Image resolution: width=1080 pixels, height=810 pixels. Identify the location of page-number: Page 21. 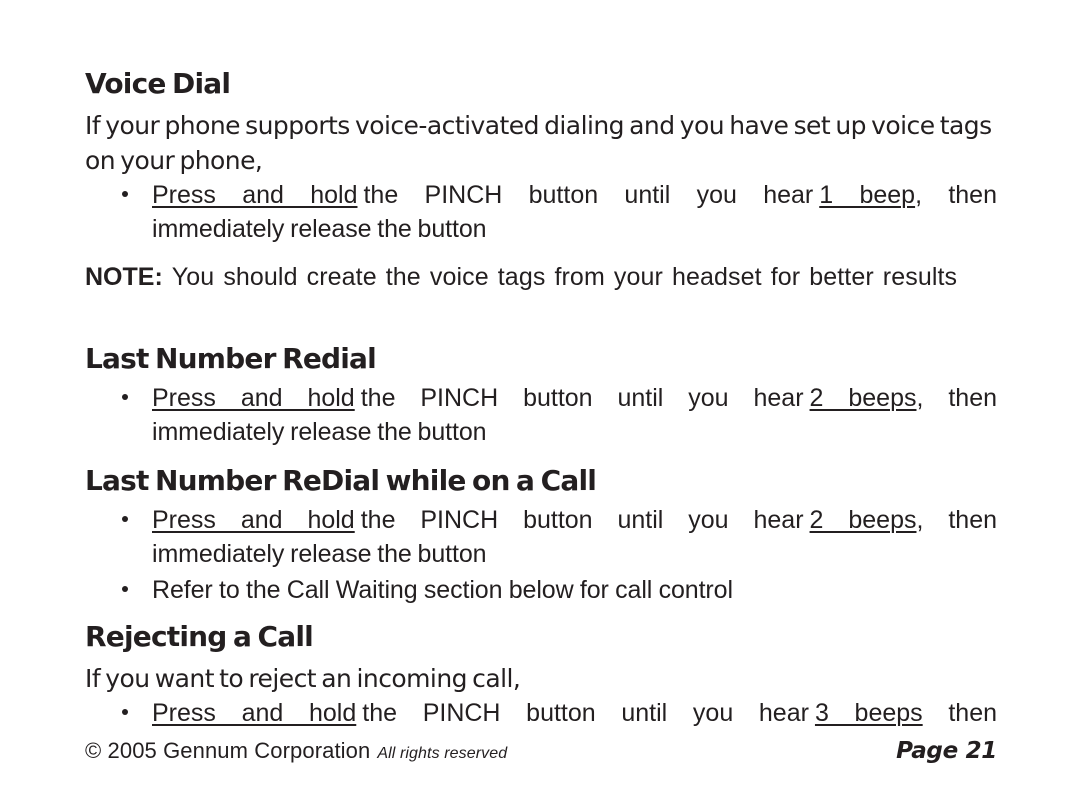
(946, 751).